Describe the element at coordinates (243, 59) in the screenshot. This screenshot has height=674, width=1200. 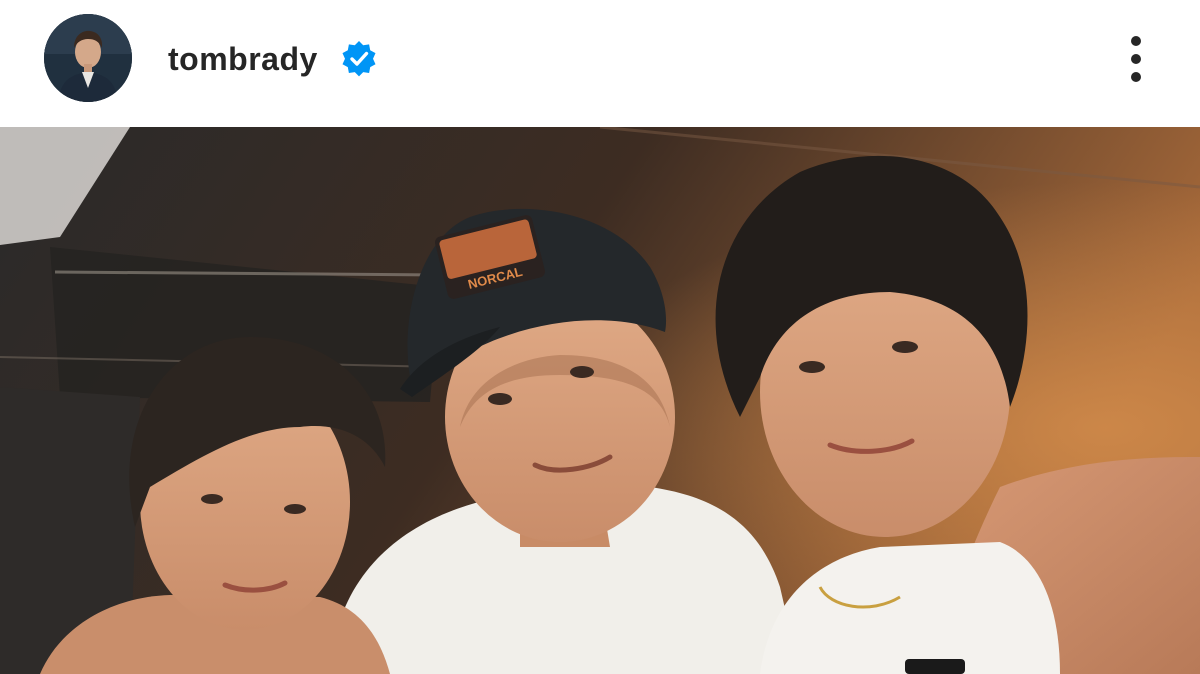
I see `username-link: tombrady` at that location.